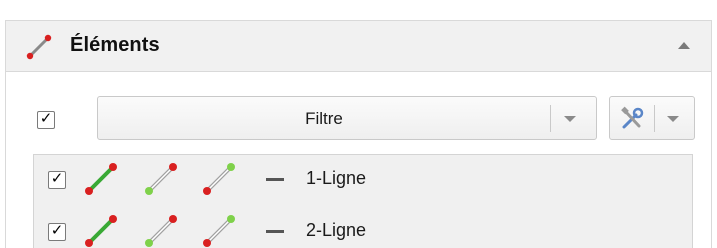 The width and height of the screenshot is (717, 248). Describe the element at coordinates (632, 119) in the screenshot. I see `wrench-screwdriver-icon` at that location.